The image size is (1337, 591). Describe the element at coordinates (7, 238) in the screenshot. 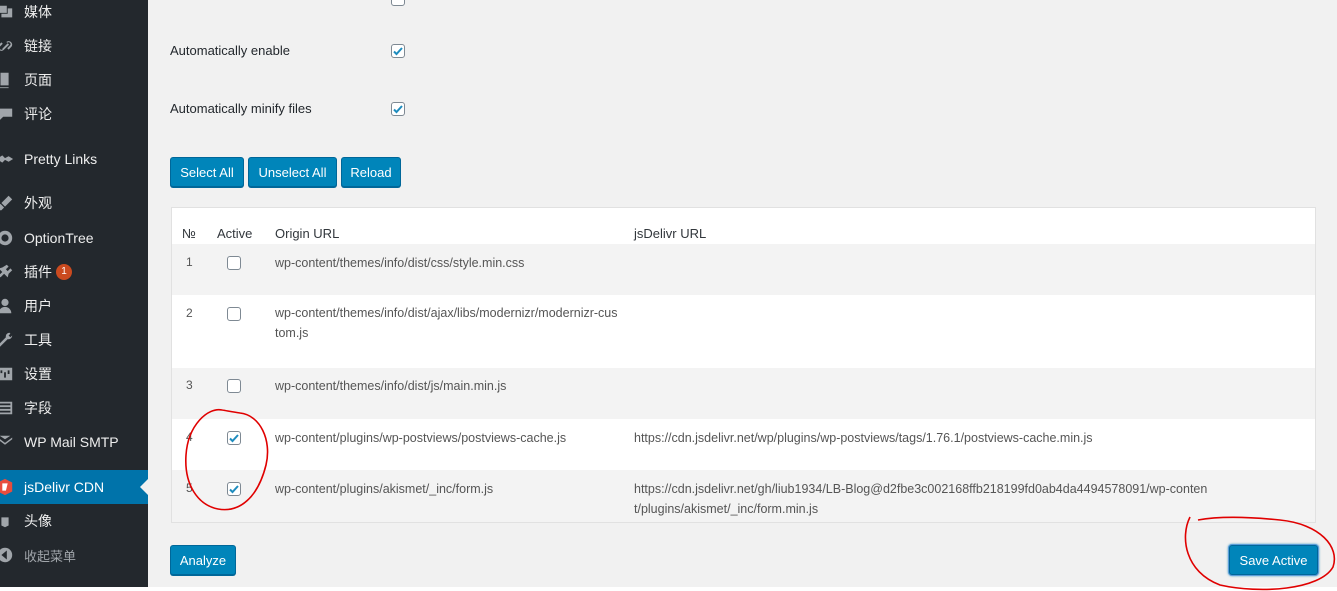

I see `optiontree-icon` at that location.